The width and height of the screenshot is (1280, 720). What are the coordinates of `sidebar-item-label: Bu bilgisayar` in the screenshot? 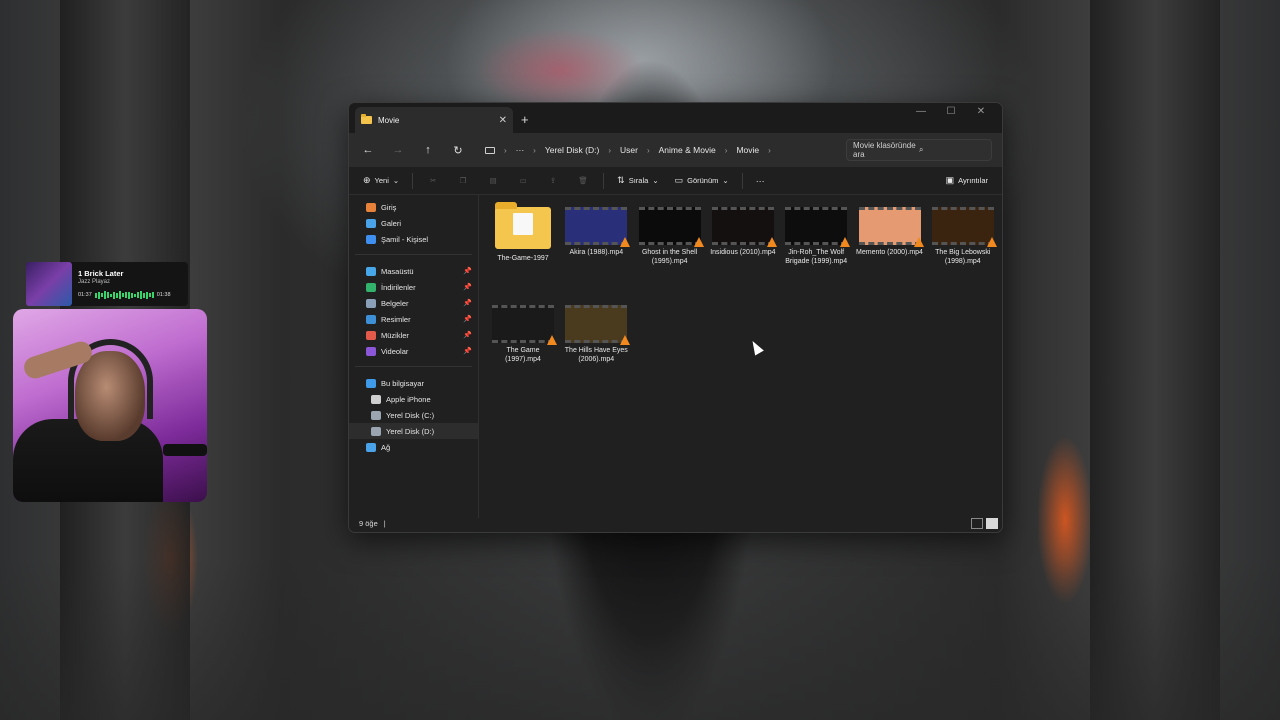 It's located at (402, 383).